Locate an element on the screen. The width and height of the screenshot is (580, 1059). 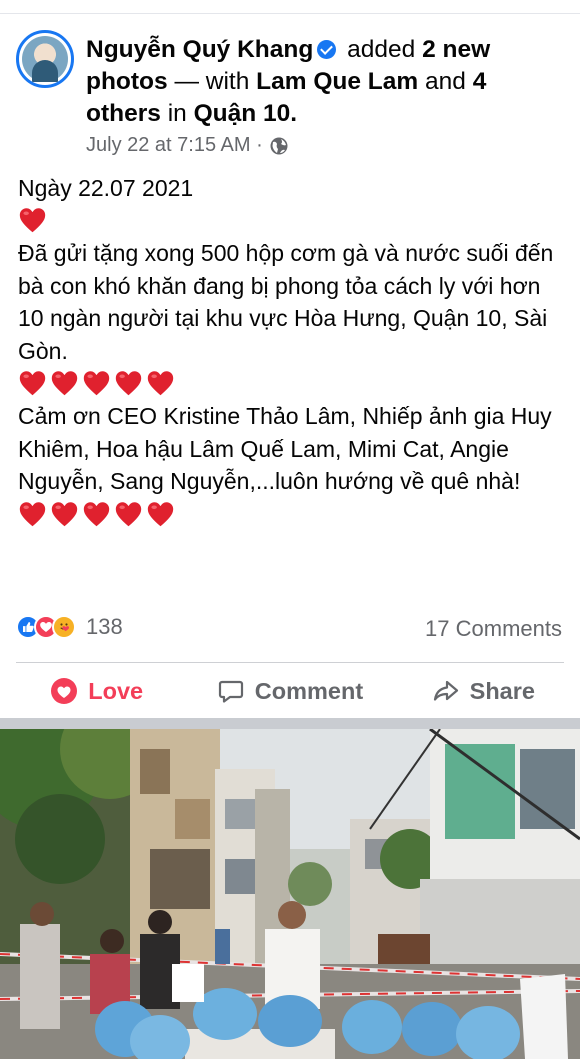
avatar is located at coordinates (45, 59).